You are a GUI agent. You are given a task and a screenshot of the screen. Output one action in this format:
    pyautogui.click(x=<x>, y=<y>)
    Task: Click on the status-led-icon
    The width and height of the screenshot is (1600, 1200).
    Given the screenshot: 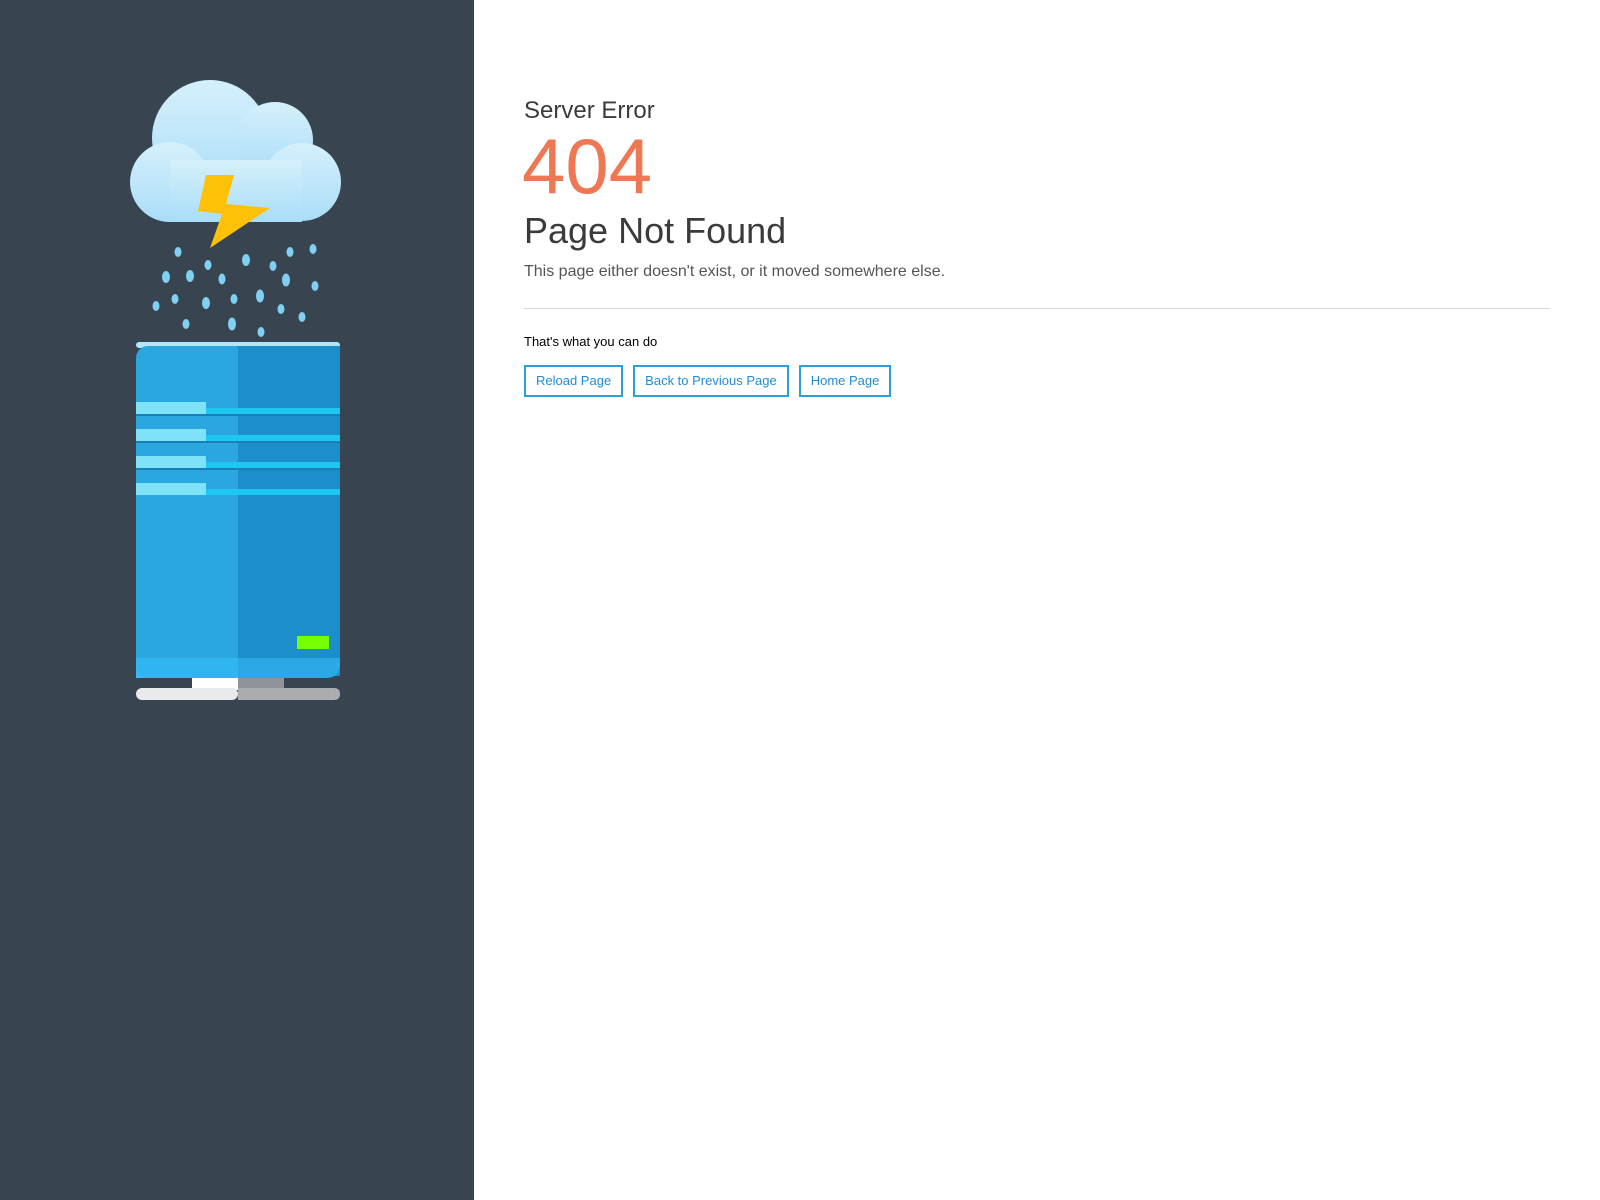 What is the action you would take?
    pyautogui.click(x=313, y=642)
    